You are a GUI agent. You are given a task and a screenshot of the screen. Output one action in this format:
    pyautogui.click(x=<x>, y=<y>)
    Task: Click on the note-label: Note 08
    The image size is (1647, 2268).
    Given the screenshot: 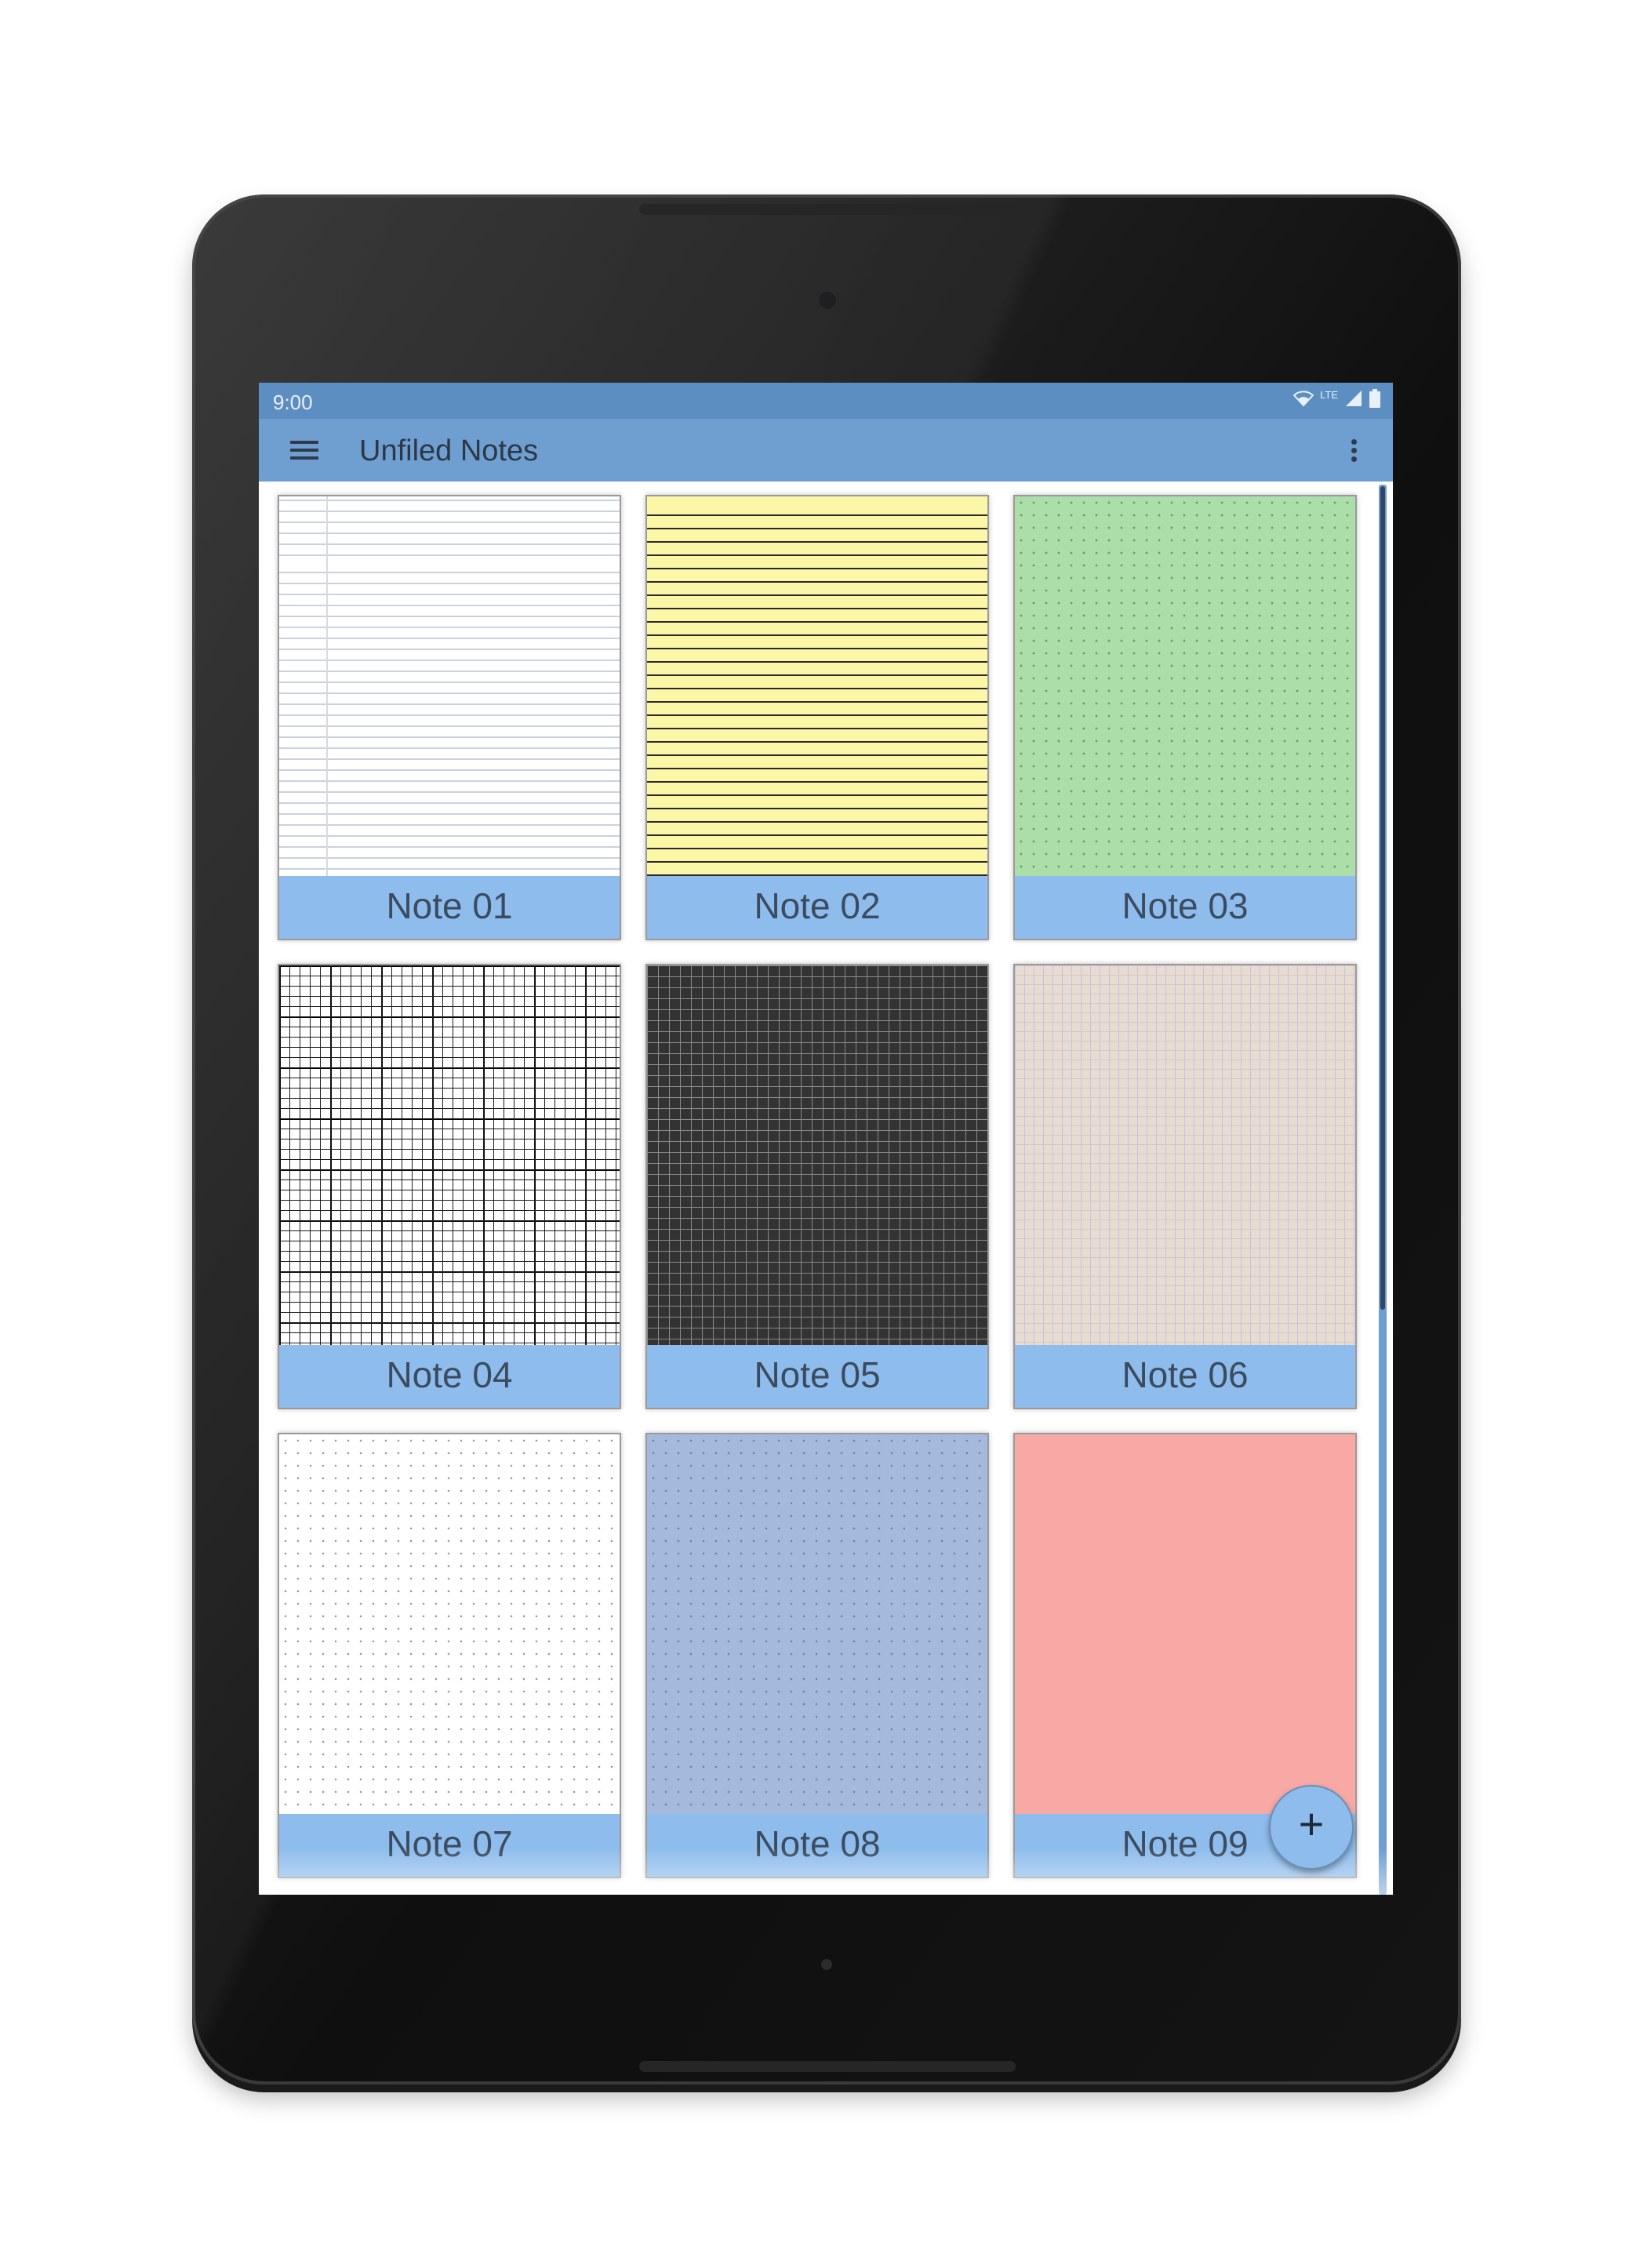 What is the action you would take?
    pyautogui.click(x=817, y=1845)
    